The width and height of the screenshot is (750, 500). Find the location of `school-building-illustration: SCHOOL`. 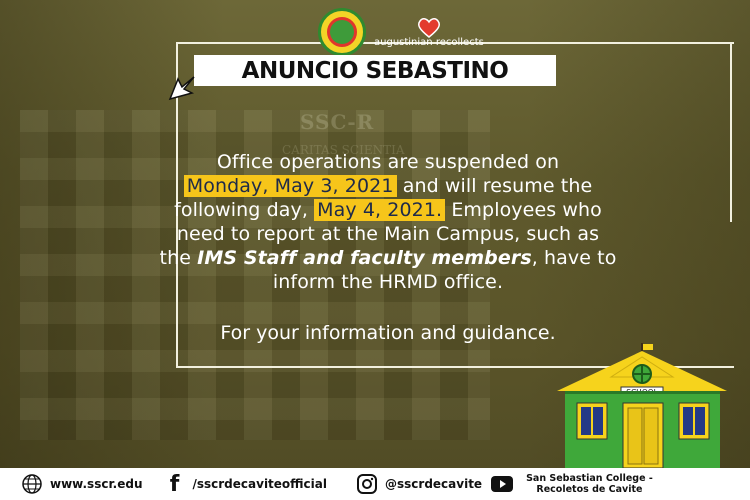

school-building-illustration: SCHOOL is located at coordinates (642, 405).